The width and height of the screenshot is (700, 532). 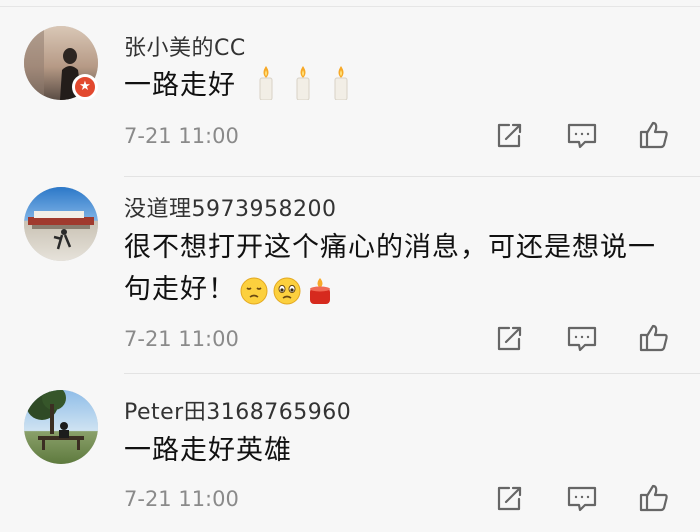 What do you see at coordinates (180, 85) in the screenshot?
I see `comment-text: 一路走好` at bounding box center [180, 85].